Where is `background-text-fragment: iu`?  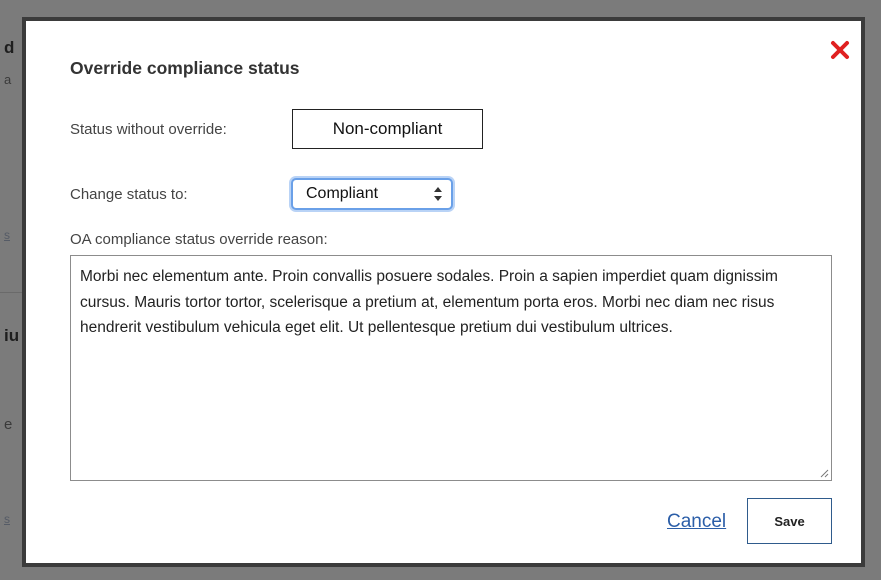 background-text-fragment: iu is located at coordinates (12, 335).